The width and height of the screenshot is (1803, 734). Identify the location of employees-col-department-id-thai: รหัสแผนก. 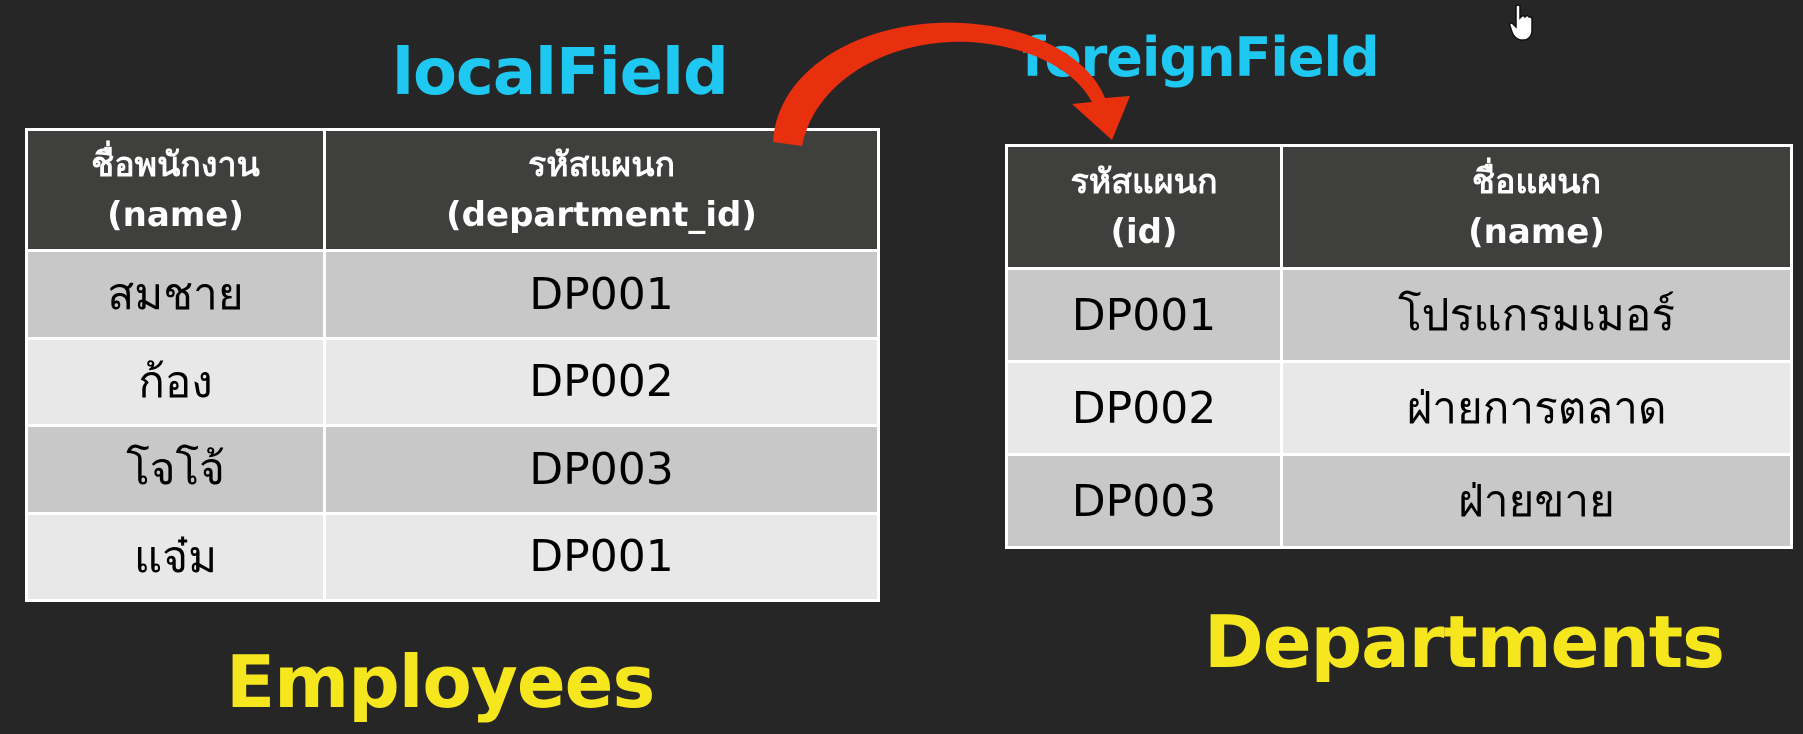
(601, 165).